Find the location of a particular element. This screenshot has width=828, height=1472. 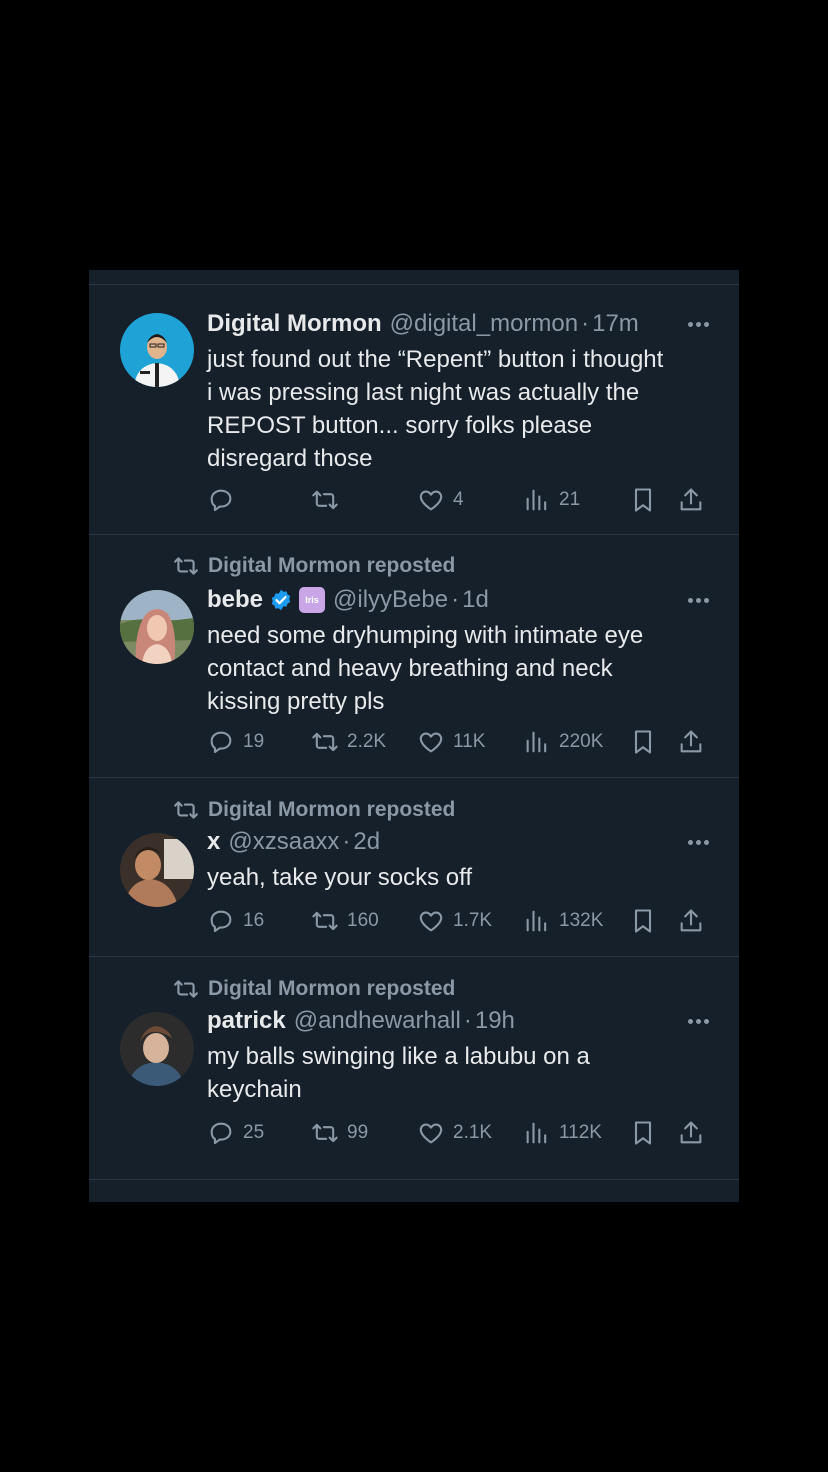

like-count: 11K is located at coordinates (469, 741).